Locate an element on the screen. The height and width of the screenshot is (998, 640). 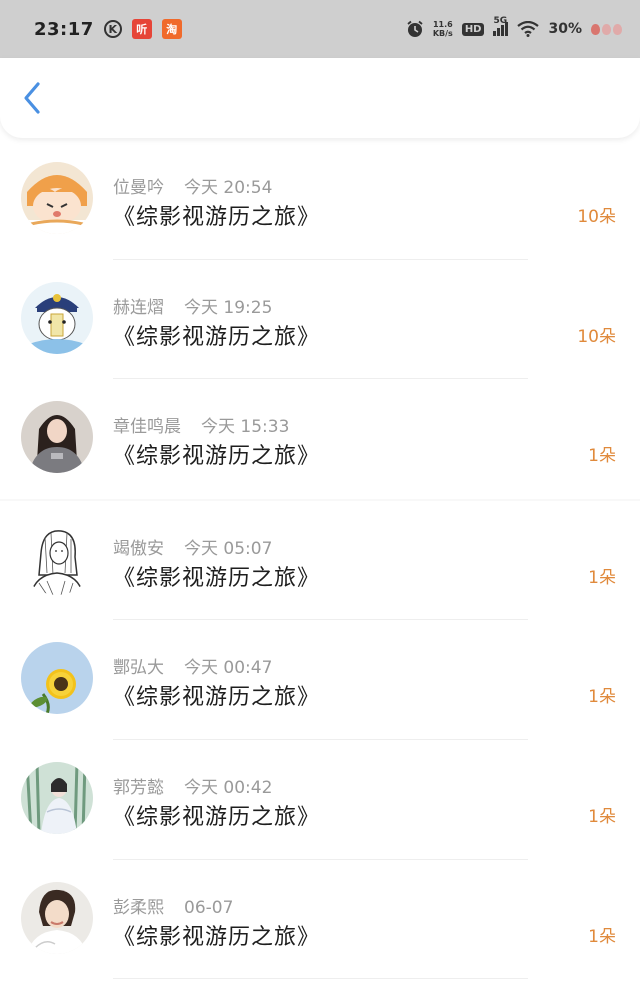
divider is located at coordinates (320, 979).